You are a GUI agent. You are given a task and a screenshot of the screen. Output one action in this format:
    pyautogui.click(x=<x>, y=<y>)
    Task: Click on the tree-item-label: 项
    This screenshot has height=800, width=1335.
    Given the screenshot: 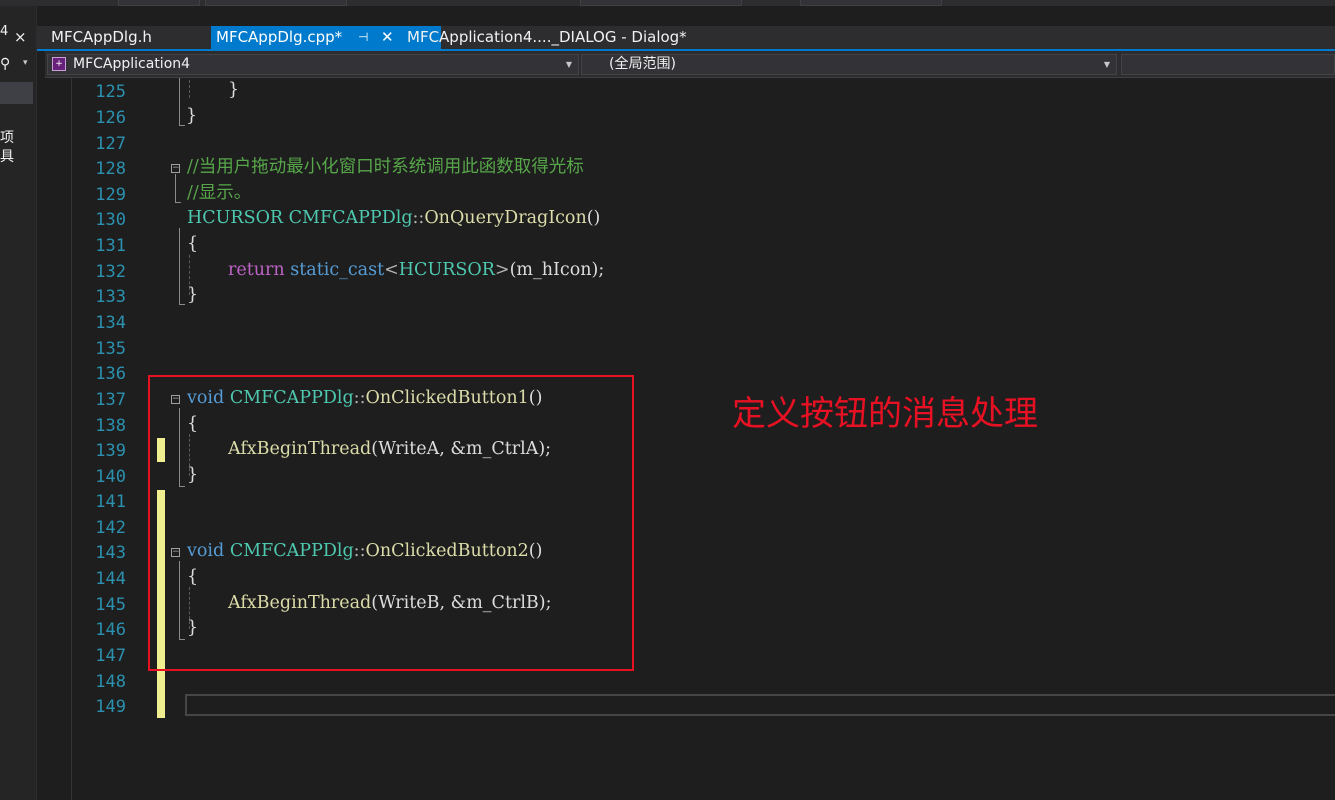 What is the action you would take?
    pyautogui.click(x=7, y=137)
    